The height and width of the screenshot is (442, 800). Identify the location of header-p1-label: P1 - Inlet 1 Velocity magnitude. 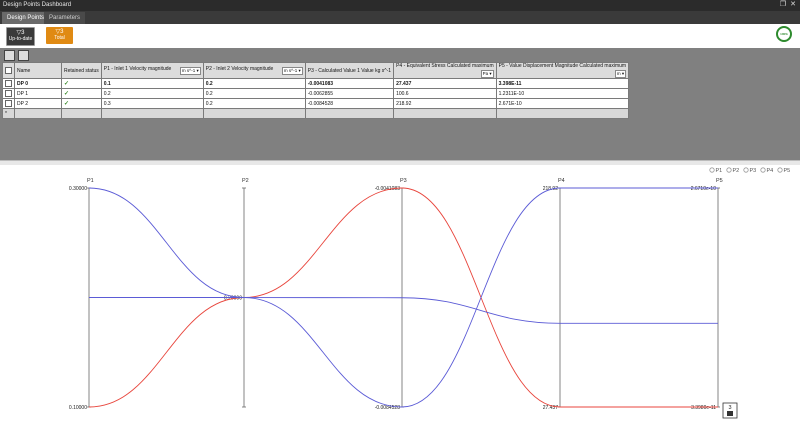
(137, 69).